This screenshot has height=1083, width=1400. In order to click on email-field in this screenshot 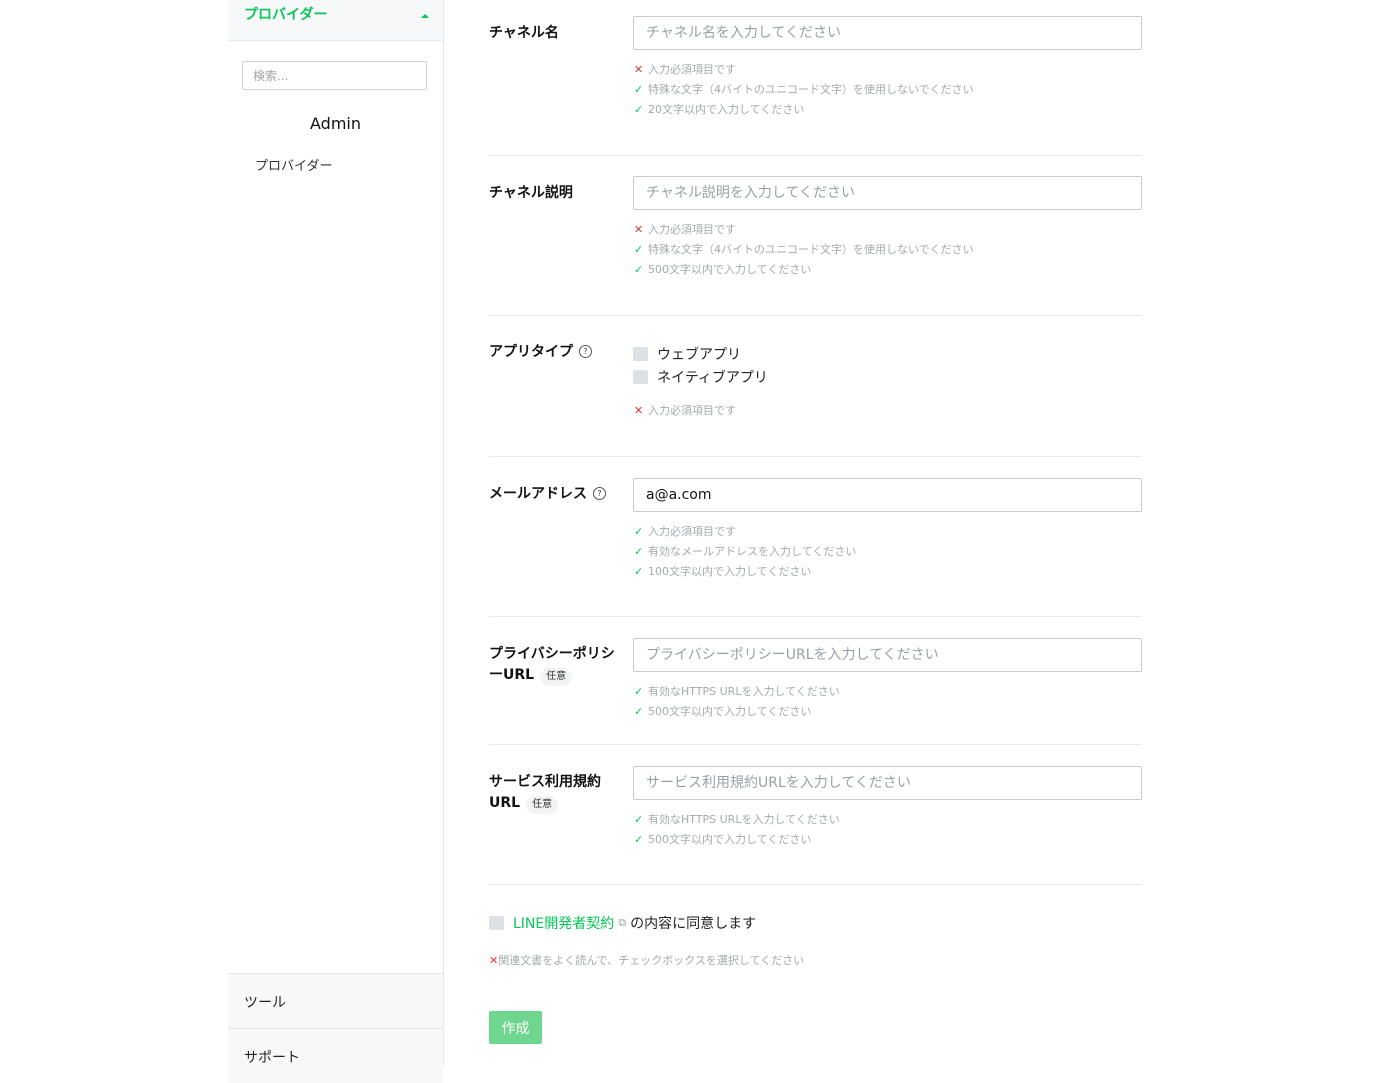, I will do `click(887, 495)`.